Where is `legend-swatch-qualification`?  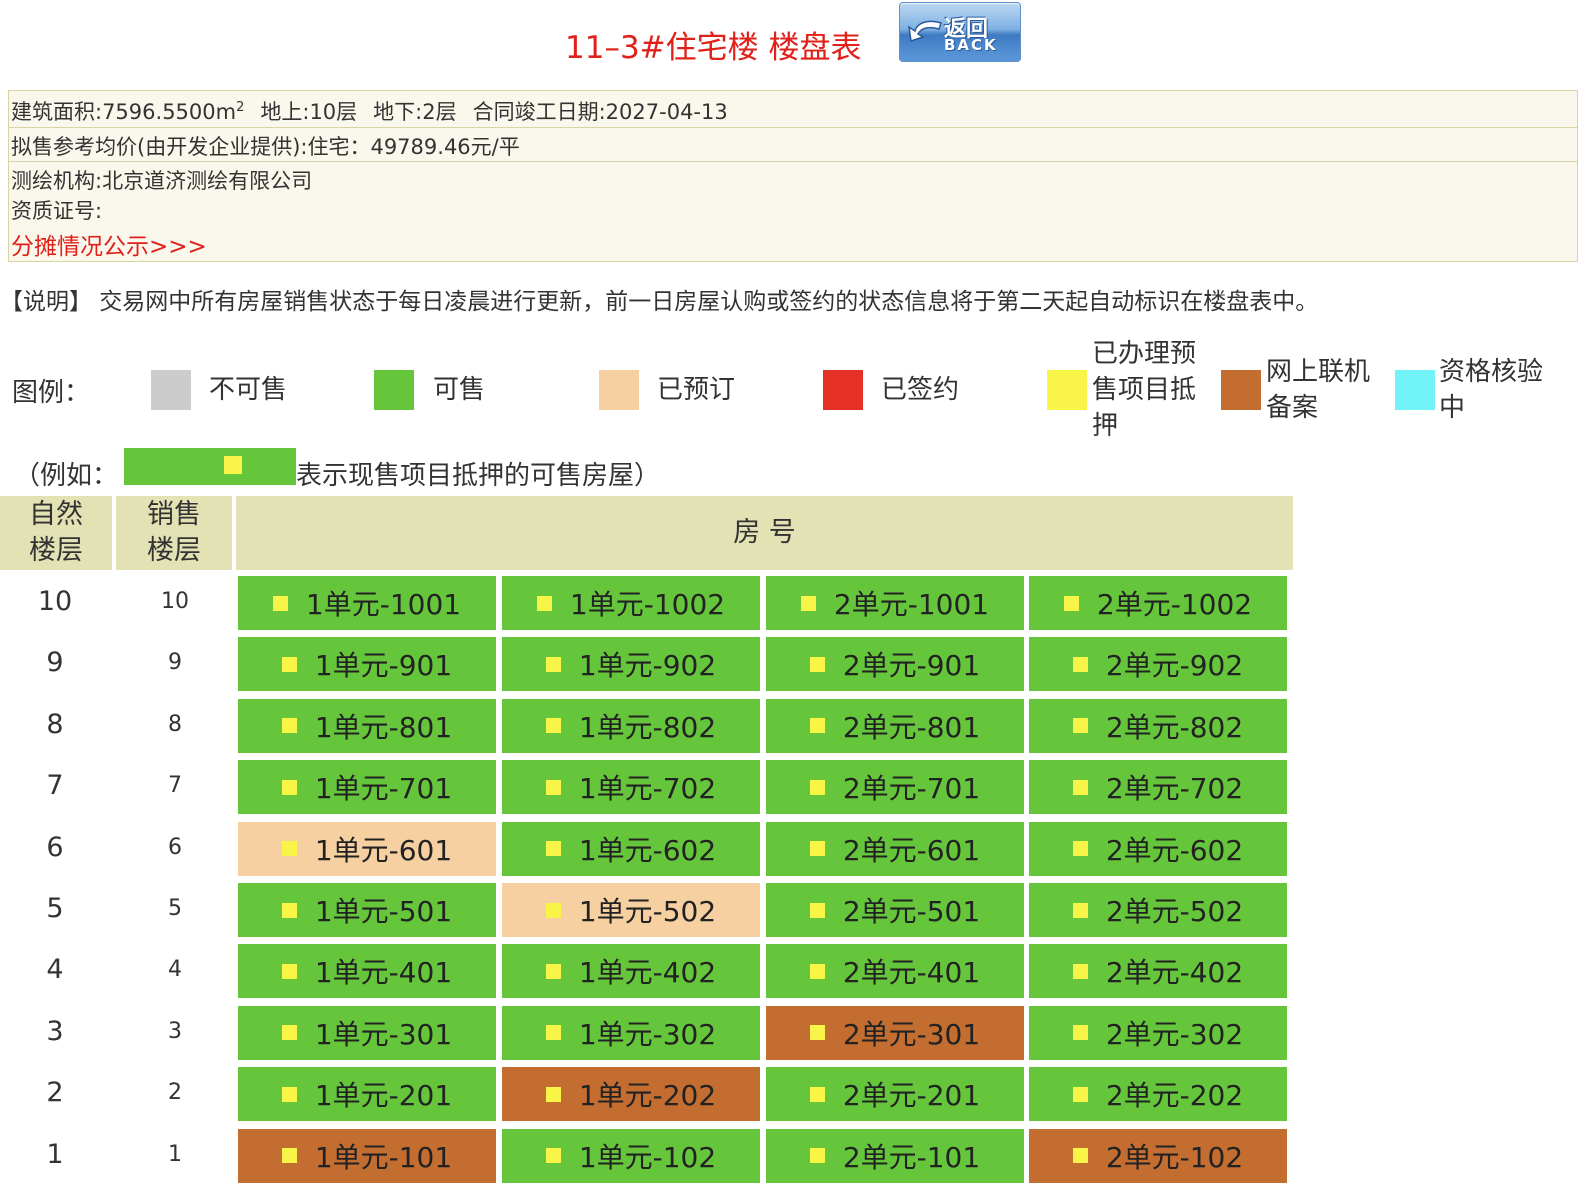
legend-swatch-qualification is located at coordinates (1415, 390).